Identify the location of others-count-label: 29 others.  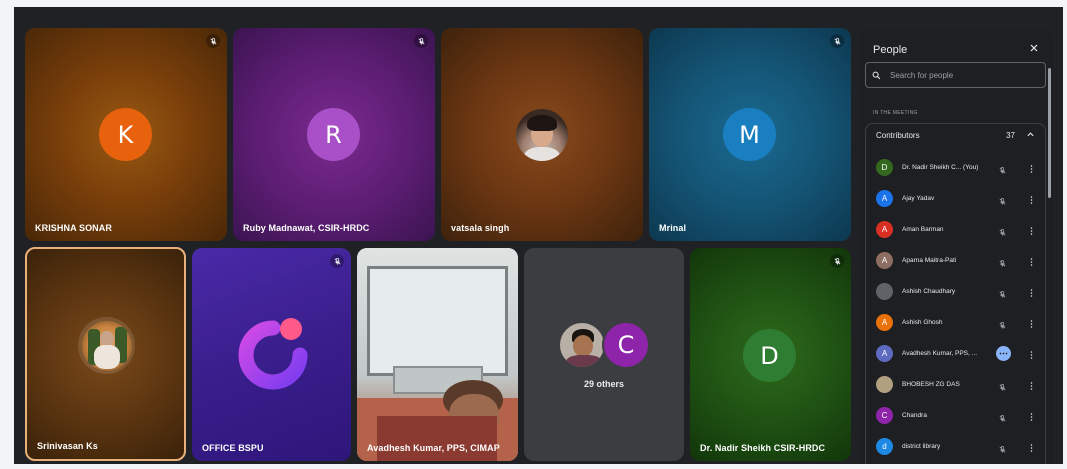
(604, 384).